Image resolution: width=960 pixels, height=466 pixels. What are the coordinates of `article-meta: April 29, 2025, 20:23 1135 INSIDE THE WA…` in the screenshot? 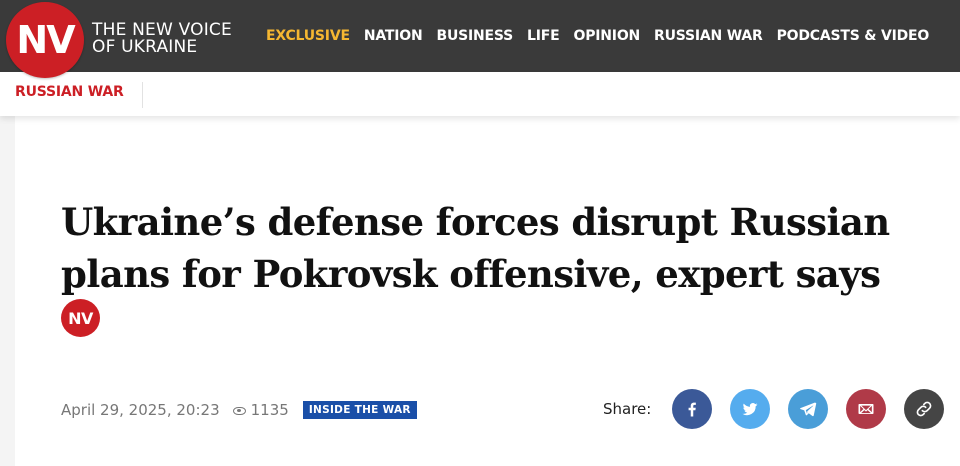 It's located at (239, 410).